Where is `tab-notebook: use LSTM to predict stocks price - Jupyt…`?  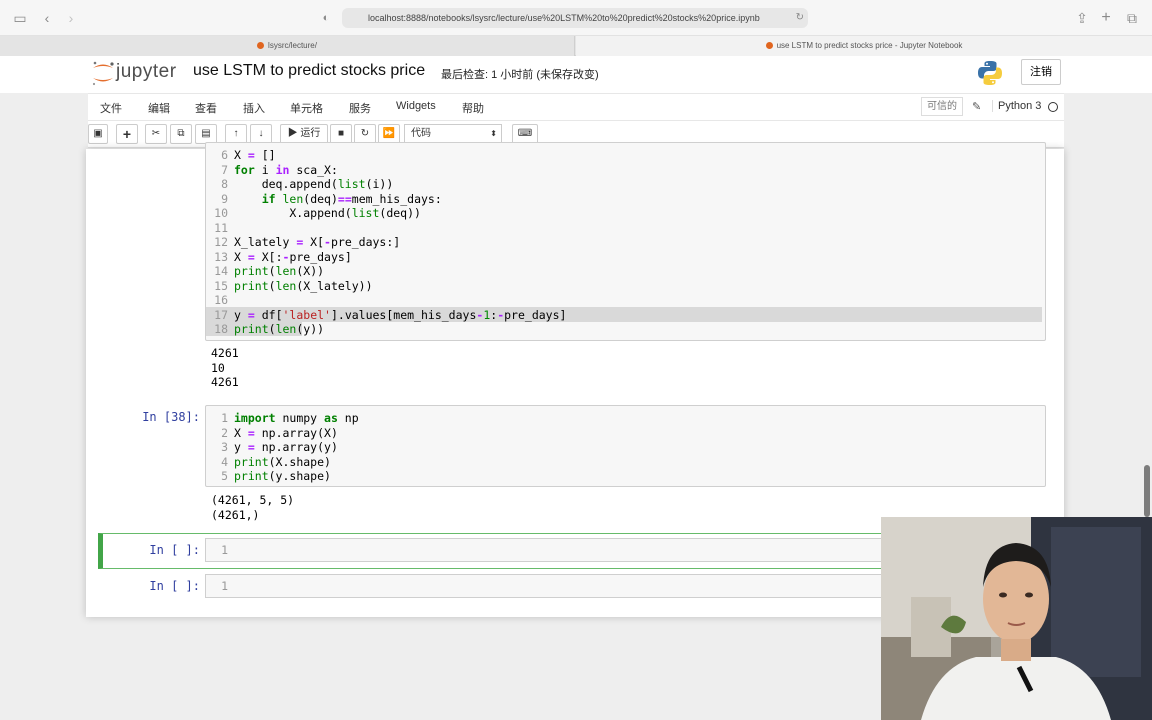
tab-notebook: use LSTM to predict stocks price - Jupyt… is located at coordinates (864, 46).